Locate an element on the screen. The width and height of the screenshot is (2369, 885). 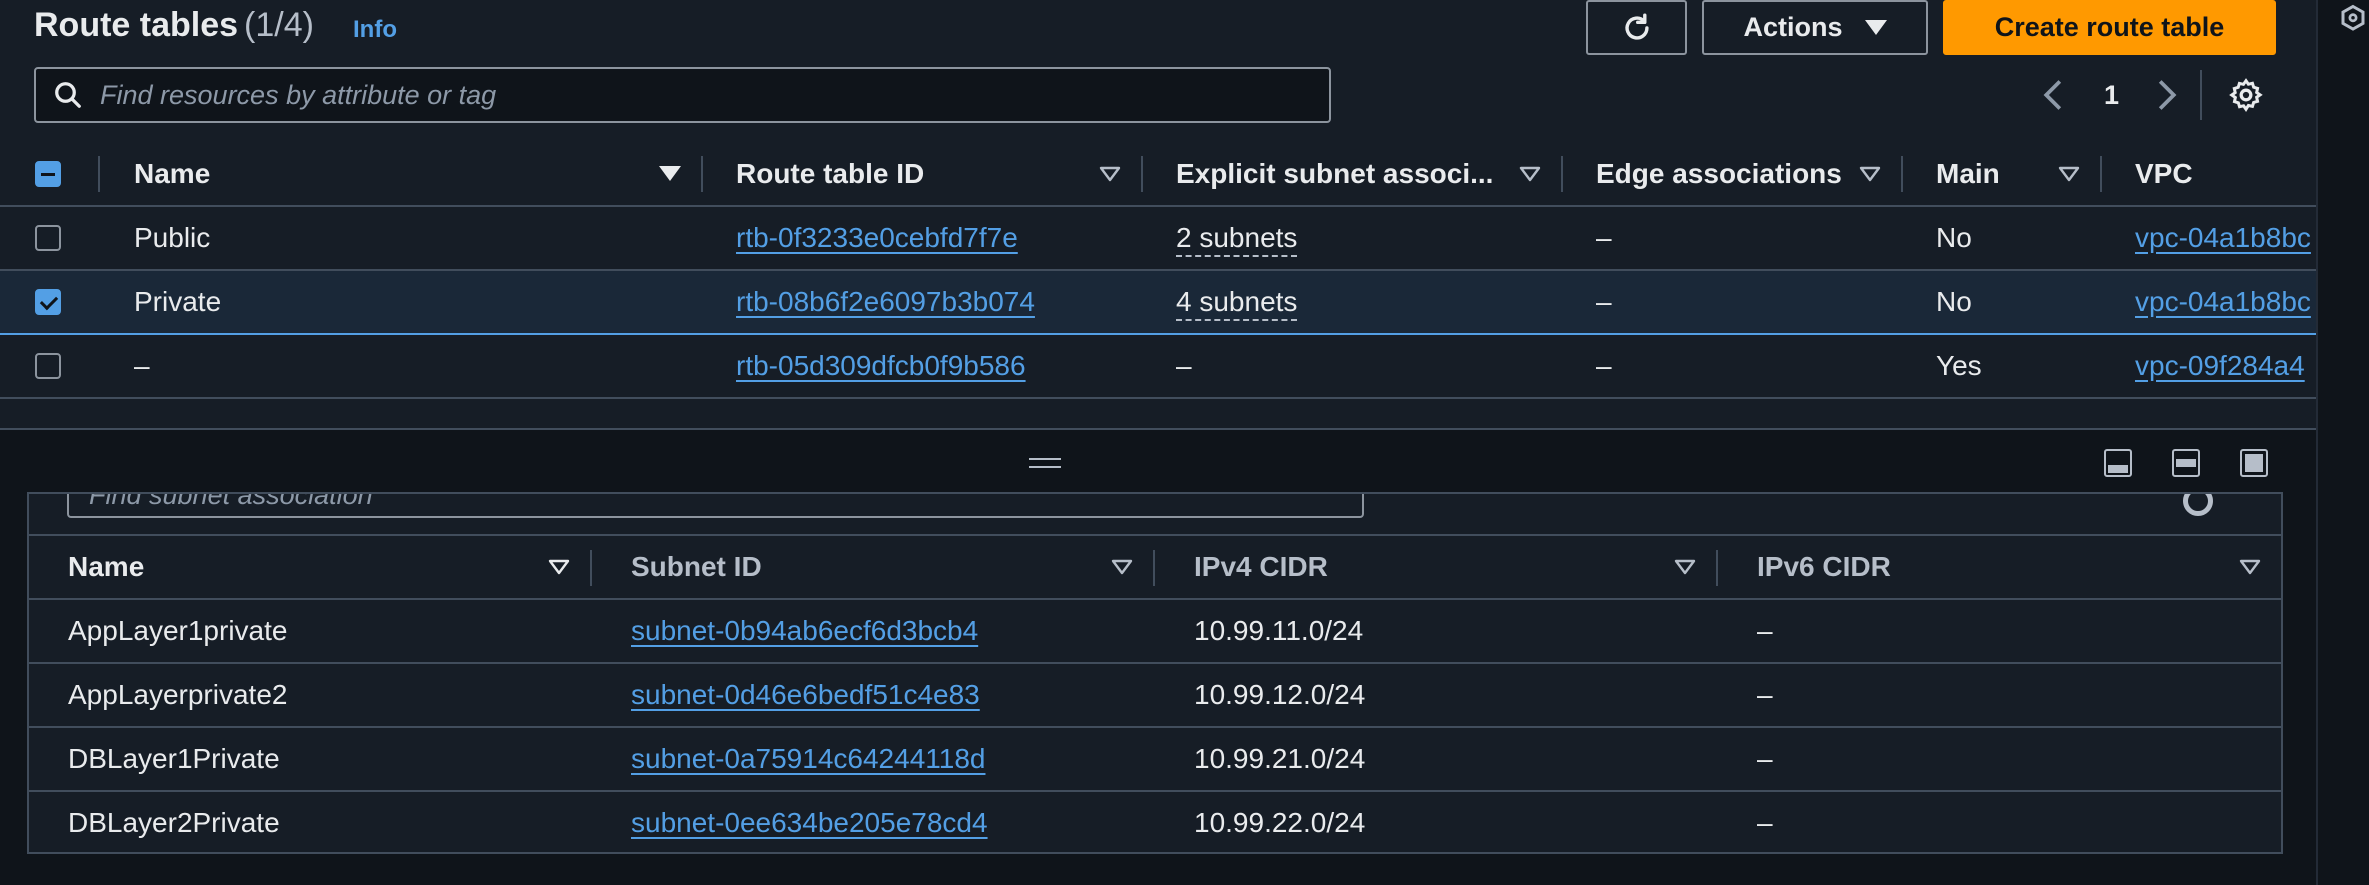
page-title: Route tables (1/4) is located at coordinates (174, 25).